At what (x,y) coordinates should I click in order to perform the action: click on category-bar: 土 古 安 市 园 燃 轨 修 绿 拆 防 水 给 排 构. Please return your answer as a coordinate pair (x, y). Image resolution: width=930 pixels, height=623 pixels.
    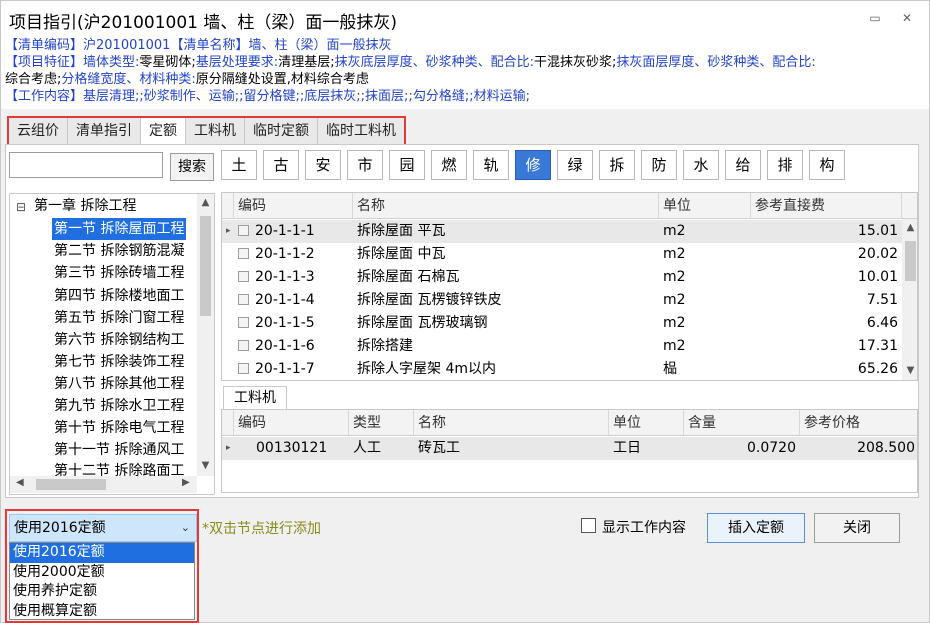
    Looking at the image, I should click on (536, 165).